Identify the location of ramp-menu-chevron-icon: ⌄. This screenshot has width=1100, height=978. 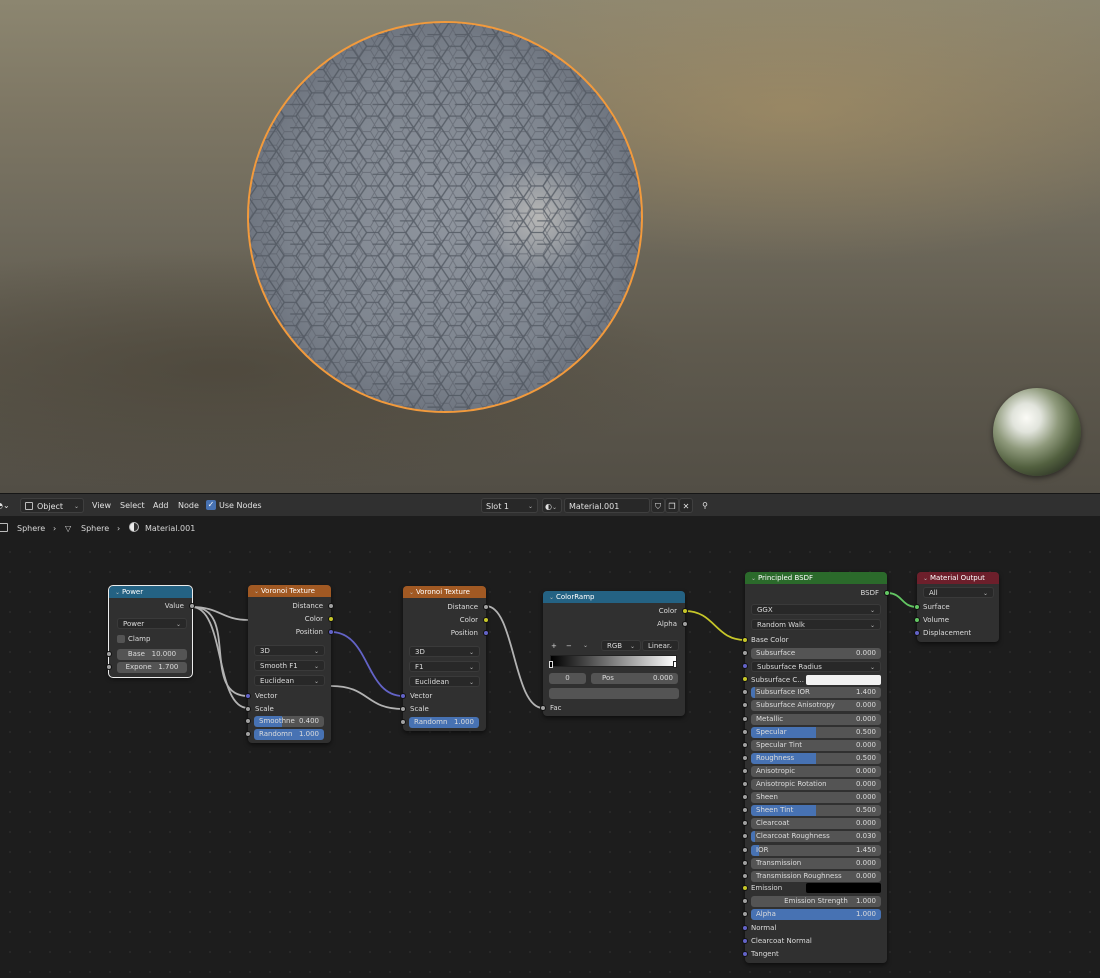
(585, 646).